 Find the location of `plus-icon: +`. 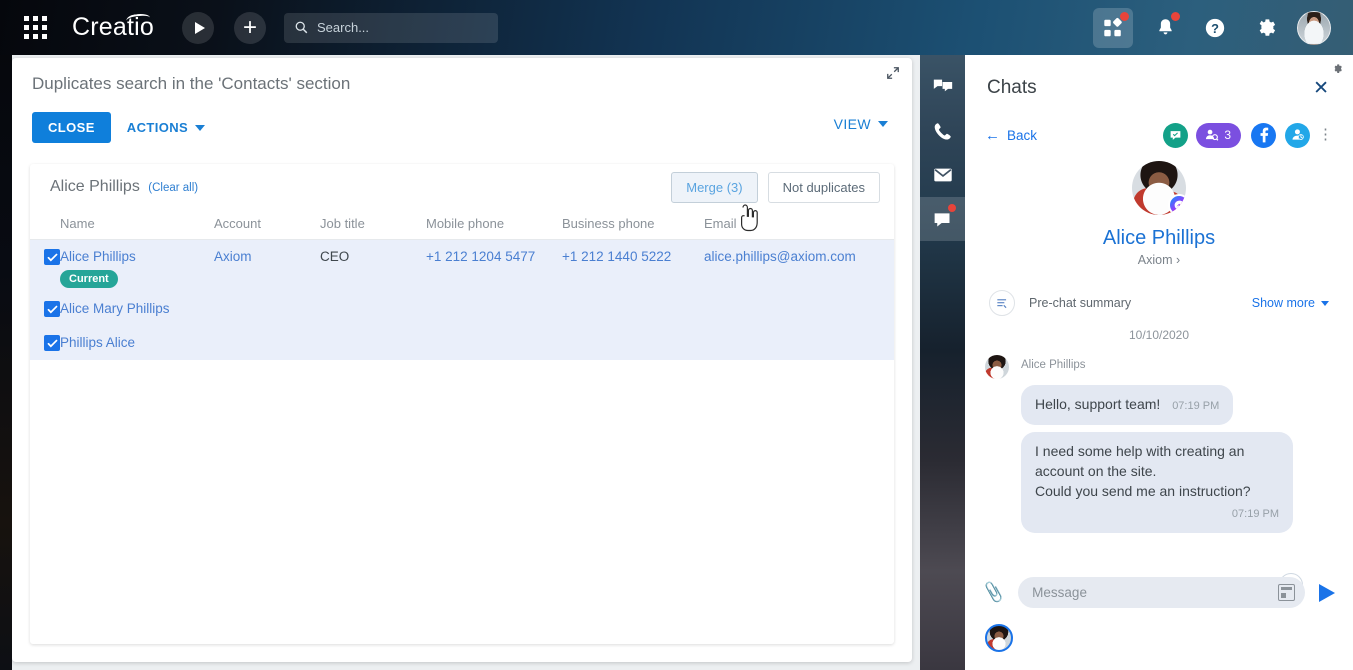

plus-icon: + is located at coordinates (250, 27).